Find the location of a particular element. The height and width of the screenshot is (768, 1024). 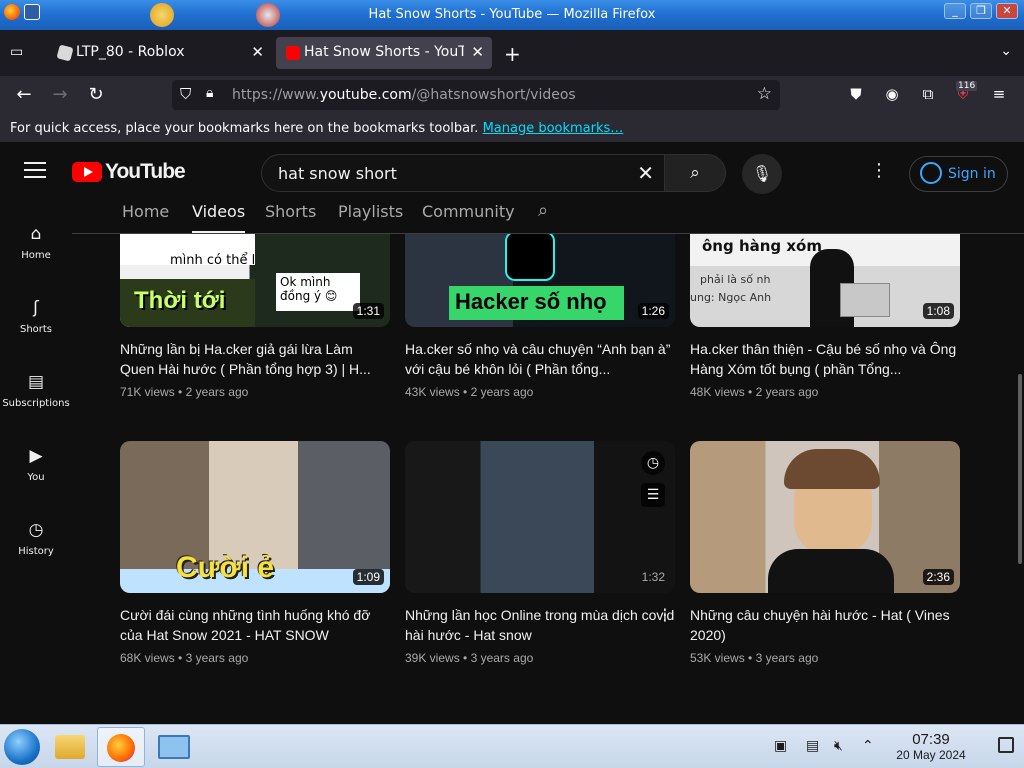

tab-label: Hat Snow Shorts - YouTube is located at coordinates (384, 52).